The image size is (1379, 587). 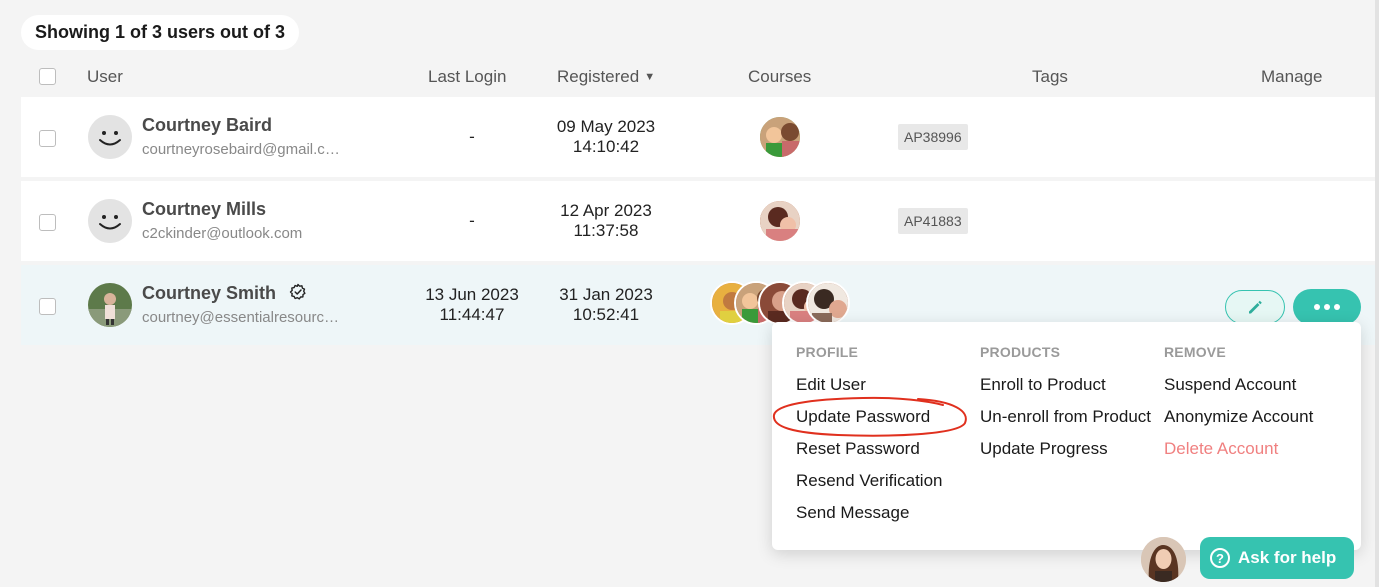 I want to click on user-email: courtney@essentialresources.com, so click(x=242, y=317).